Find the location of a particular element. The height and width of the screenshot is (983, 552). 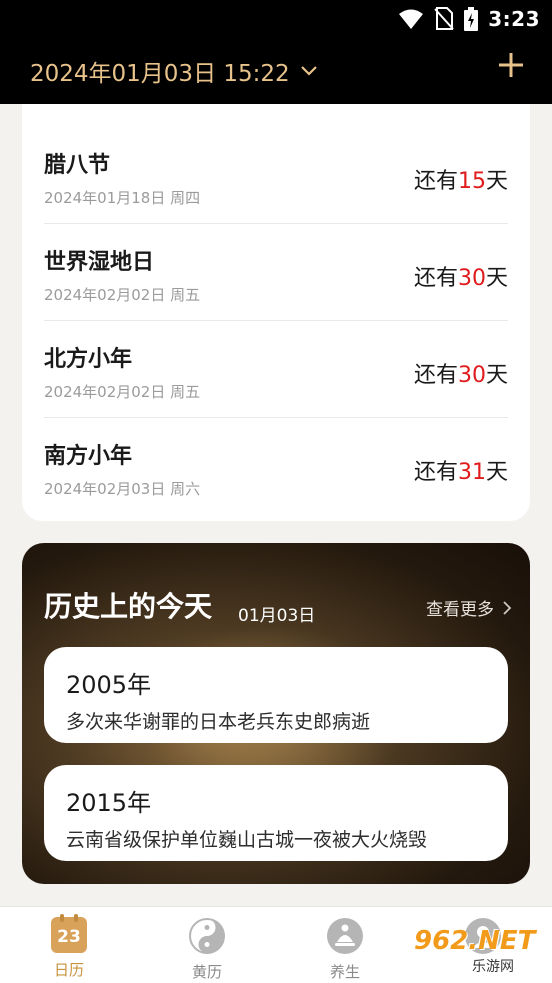

festival-date: 2024年01月18日 周四 is located at coordinates (122, 198).